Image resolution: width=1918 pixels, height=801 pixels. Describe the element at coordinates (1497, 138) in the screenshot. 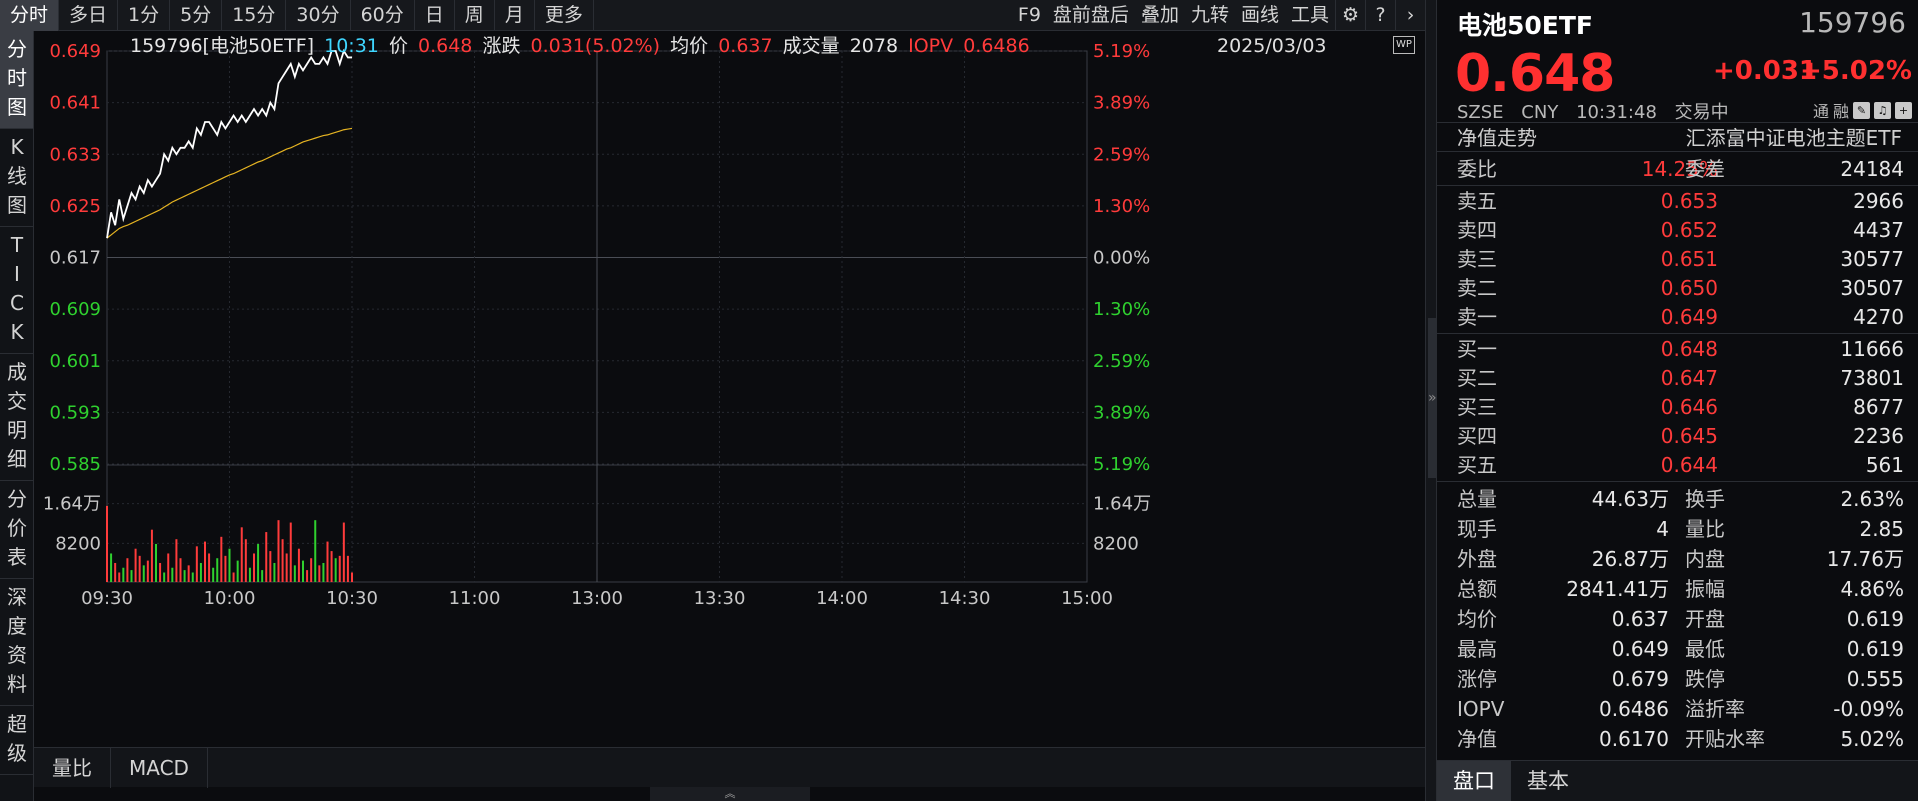

I see `nav-trend-link: 净值走势` at that location.